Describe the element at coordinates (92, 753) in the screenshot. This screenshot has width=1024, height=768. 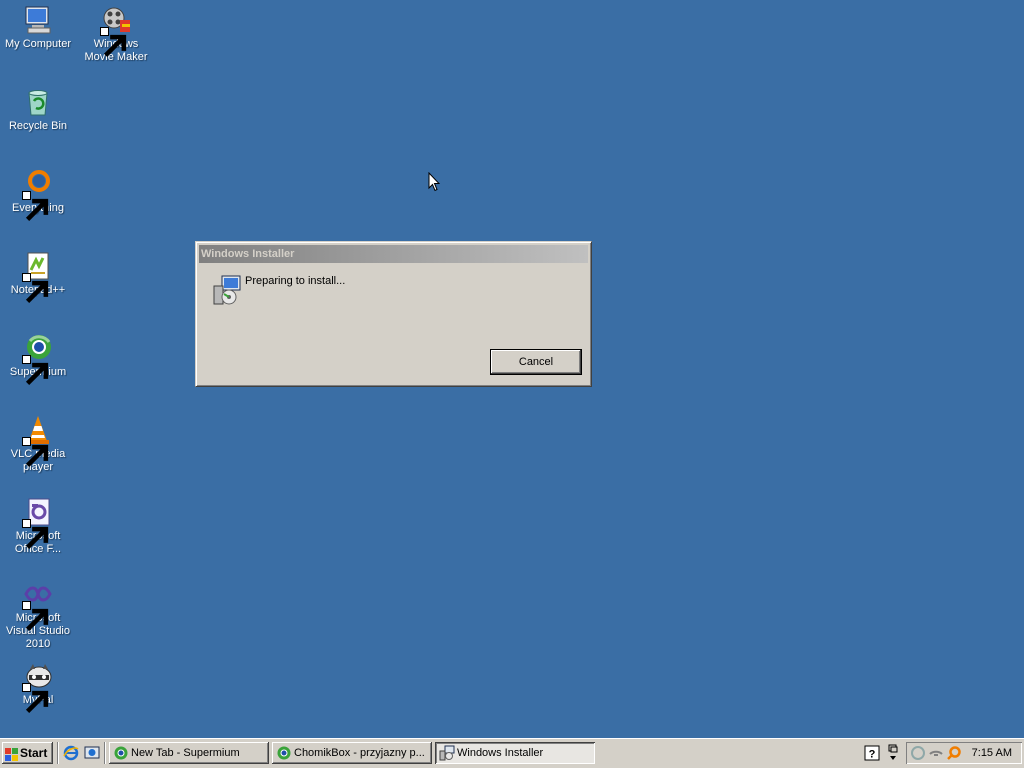
I see `quick-launch-desktop-icon` at that location.